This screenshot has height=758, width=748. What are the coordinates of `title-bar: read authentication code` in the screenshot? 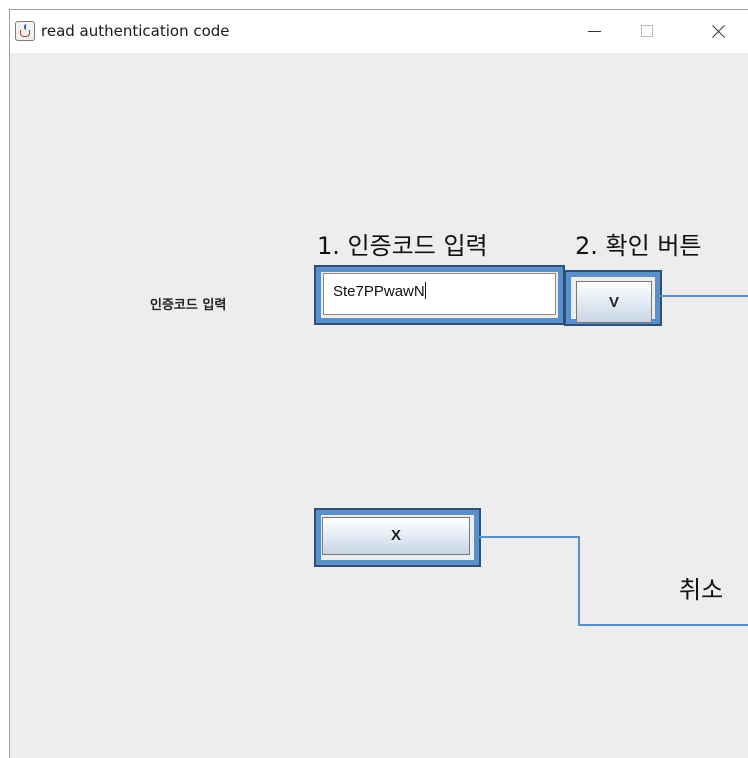 It's located at (379, 31).